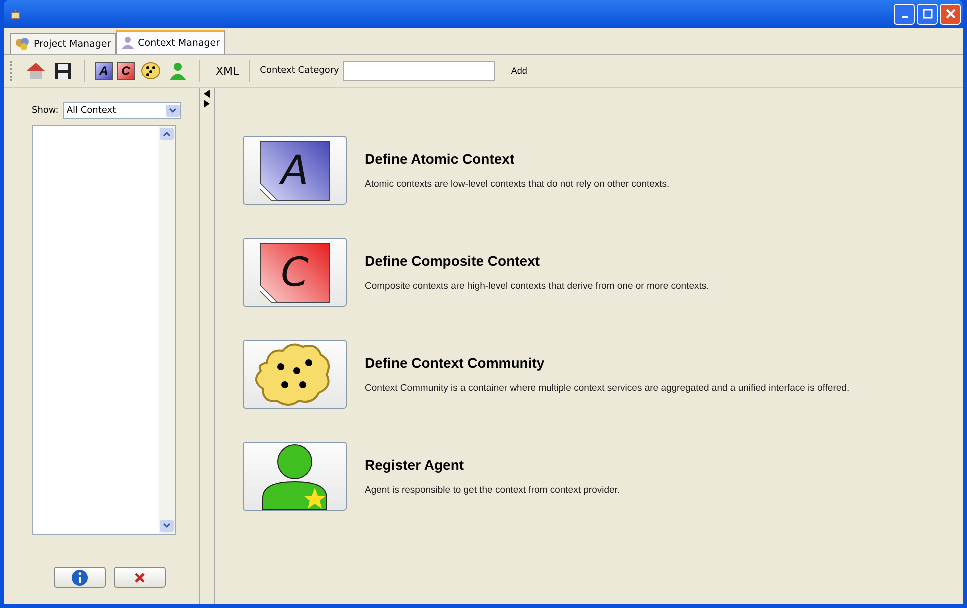 This screenshot has height=608, width=967. I want to click on scroll-down-icon, so click(167, 526).